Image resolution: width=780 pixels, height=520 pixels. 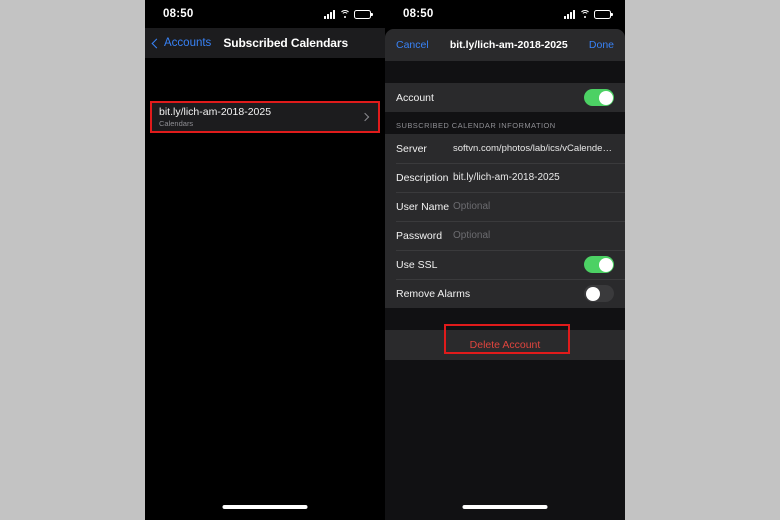 I want to click on row-server-label: Server, so click(x=411, y=148).